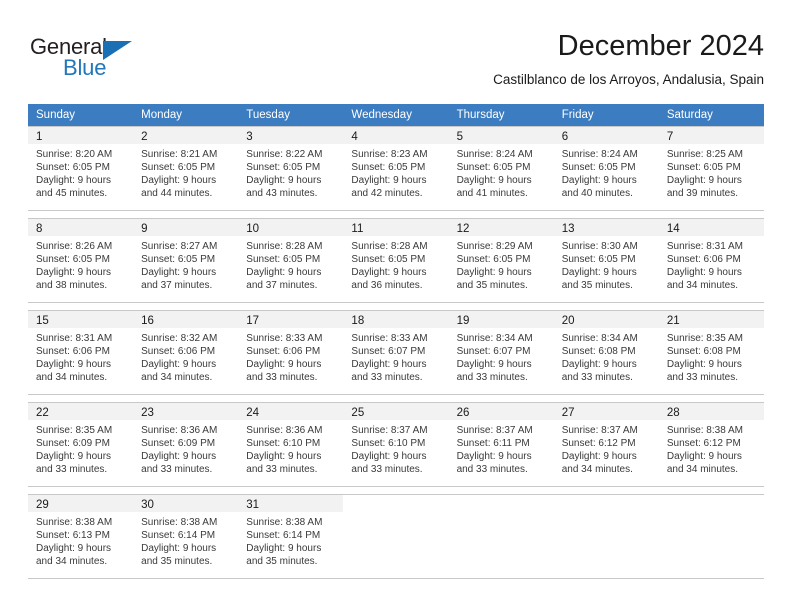 The image size is (792, 612). Describe the element at coordinates (396, 319) in the screenshot. I see `day-number-band: 18` at that location.